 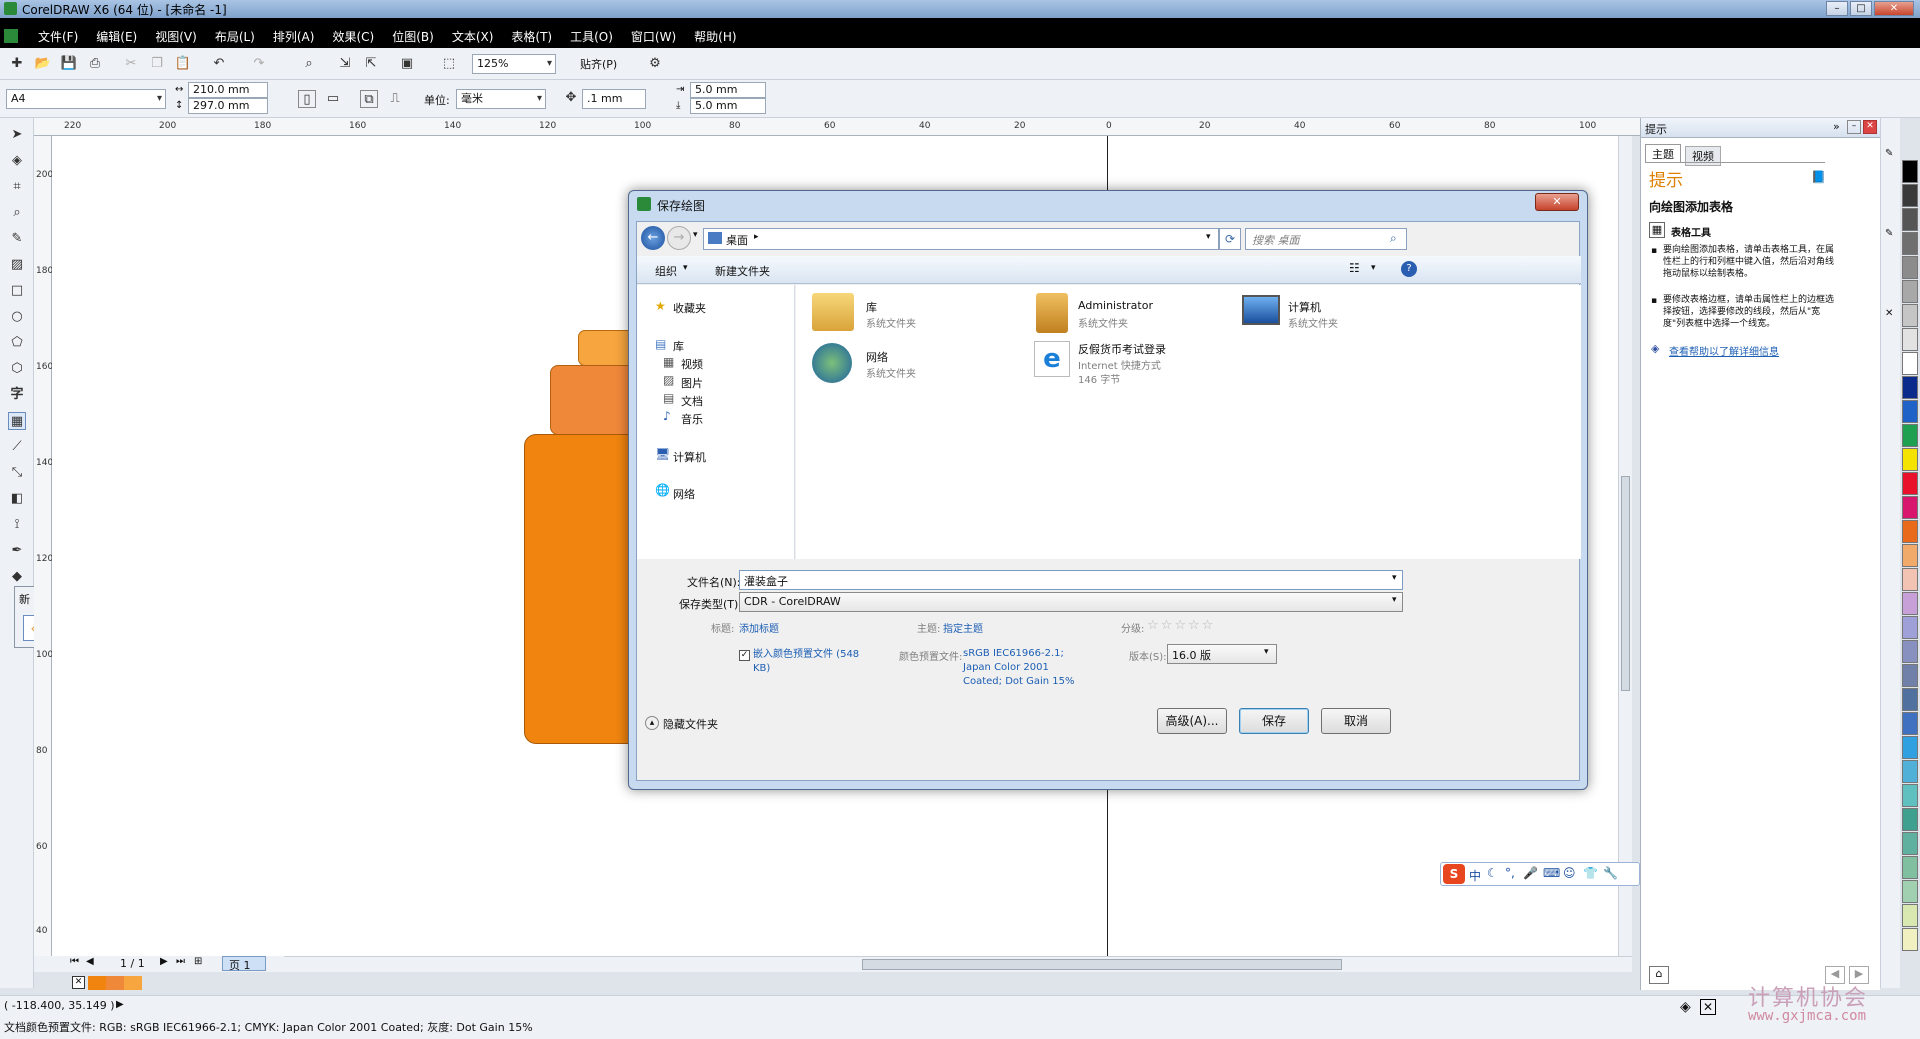 I want to click on nav-network: 网络, so click(x=684, y=494).